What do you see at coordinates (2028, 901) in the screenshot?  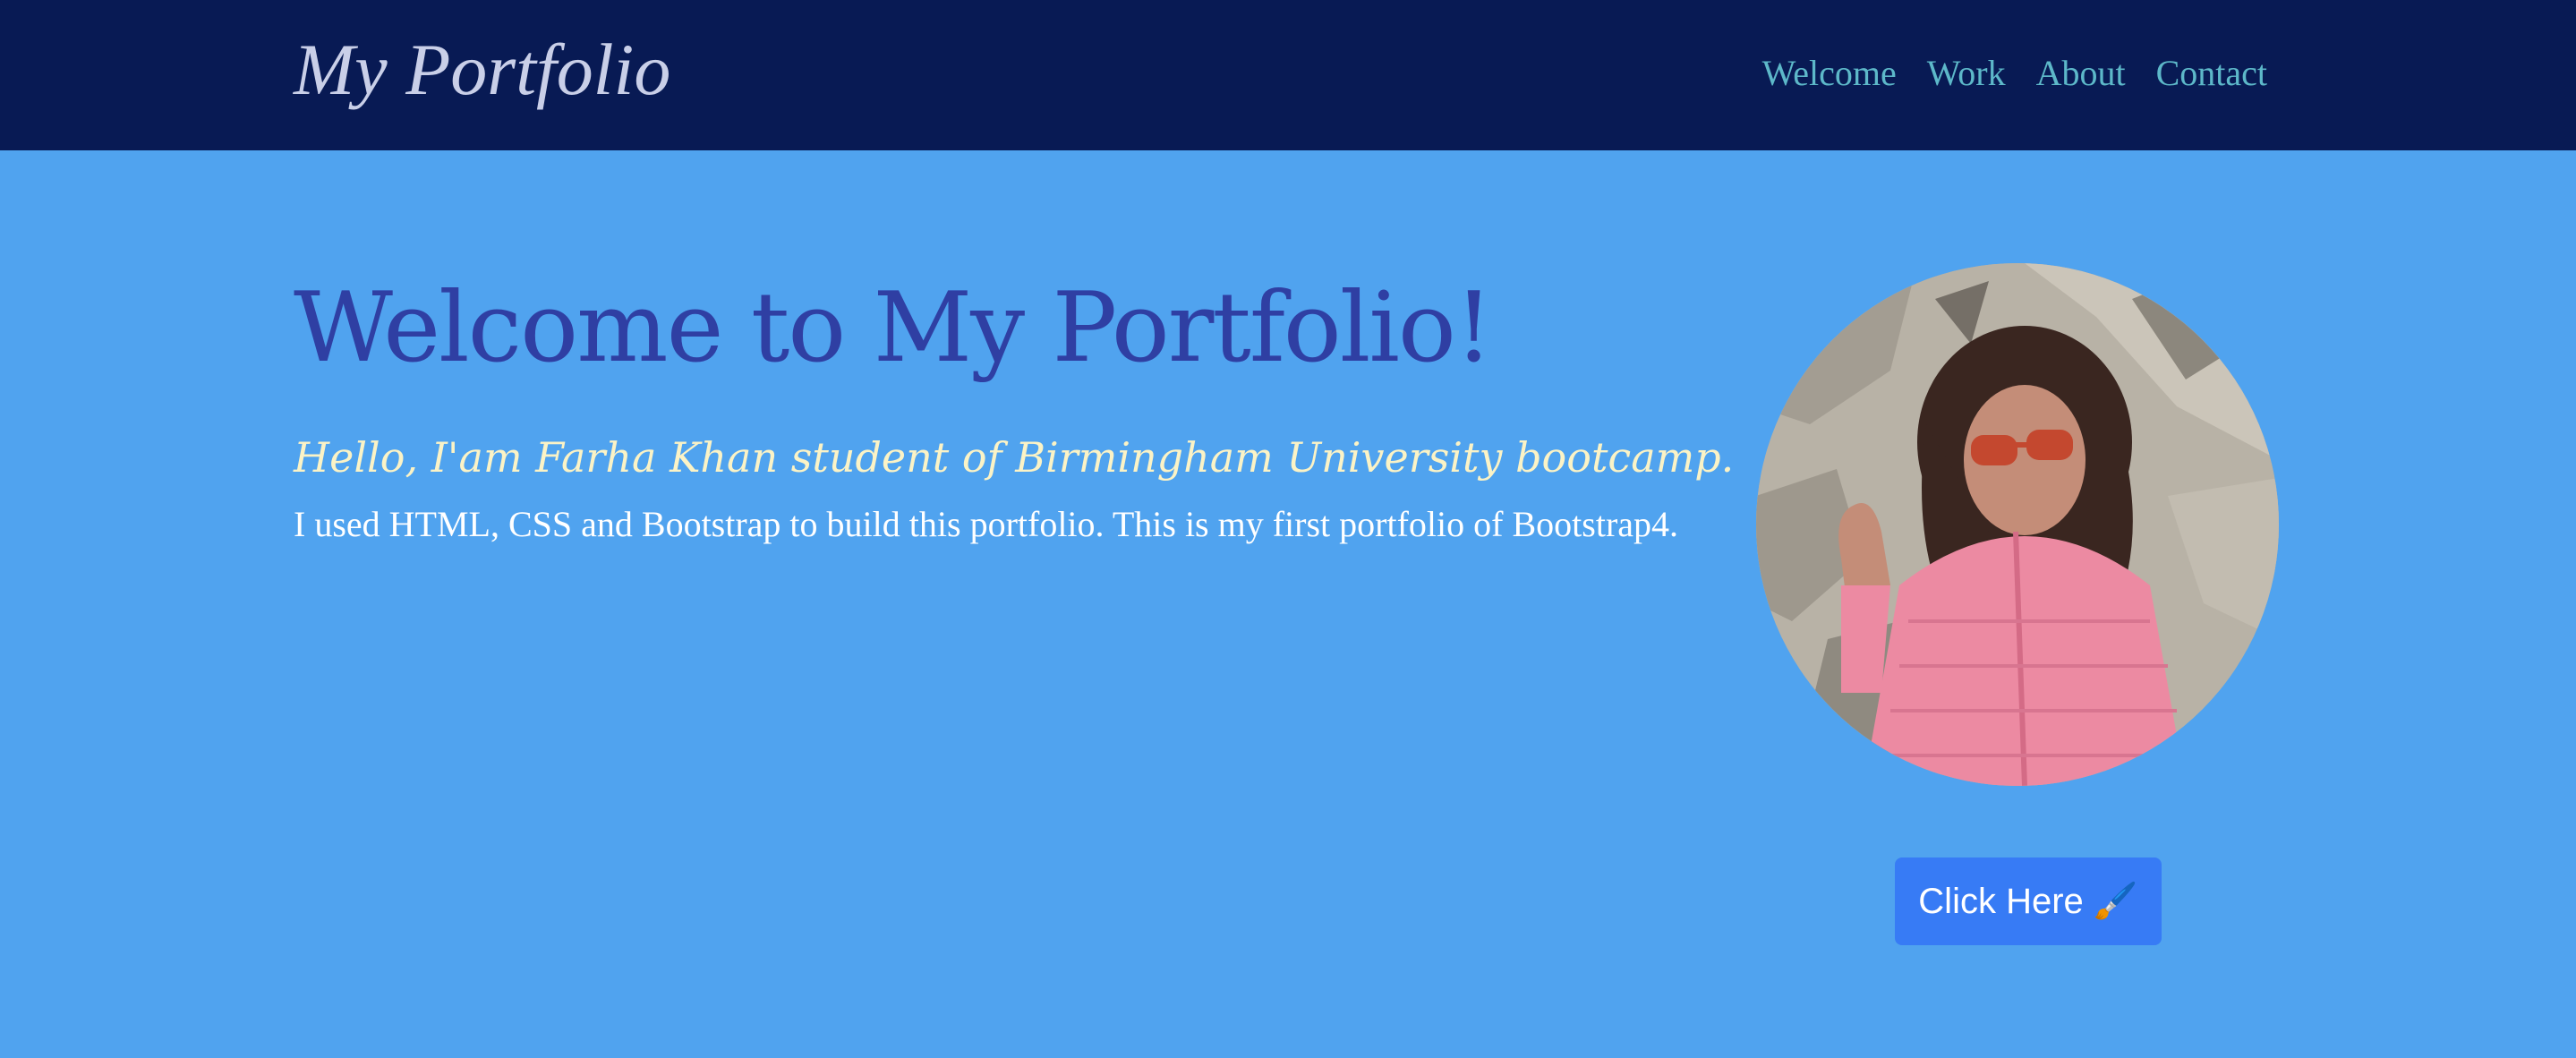 I see `click-here-button: Click Here 🖌️` at bounding box center [2028, 901].